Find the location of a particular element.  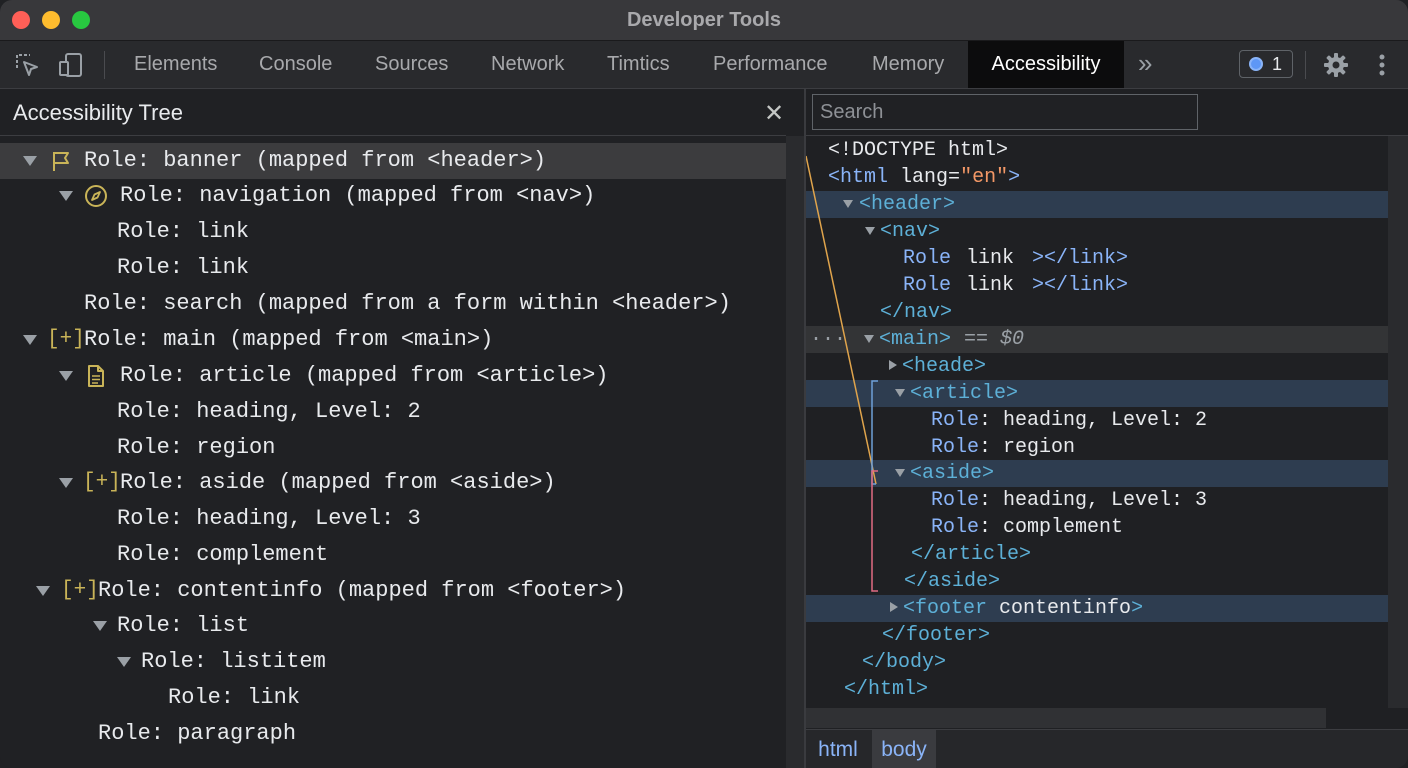

dom-tag: <aside> is located at coordinates (952, 473).